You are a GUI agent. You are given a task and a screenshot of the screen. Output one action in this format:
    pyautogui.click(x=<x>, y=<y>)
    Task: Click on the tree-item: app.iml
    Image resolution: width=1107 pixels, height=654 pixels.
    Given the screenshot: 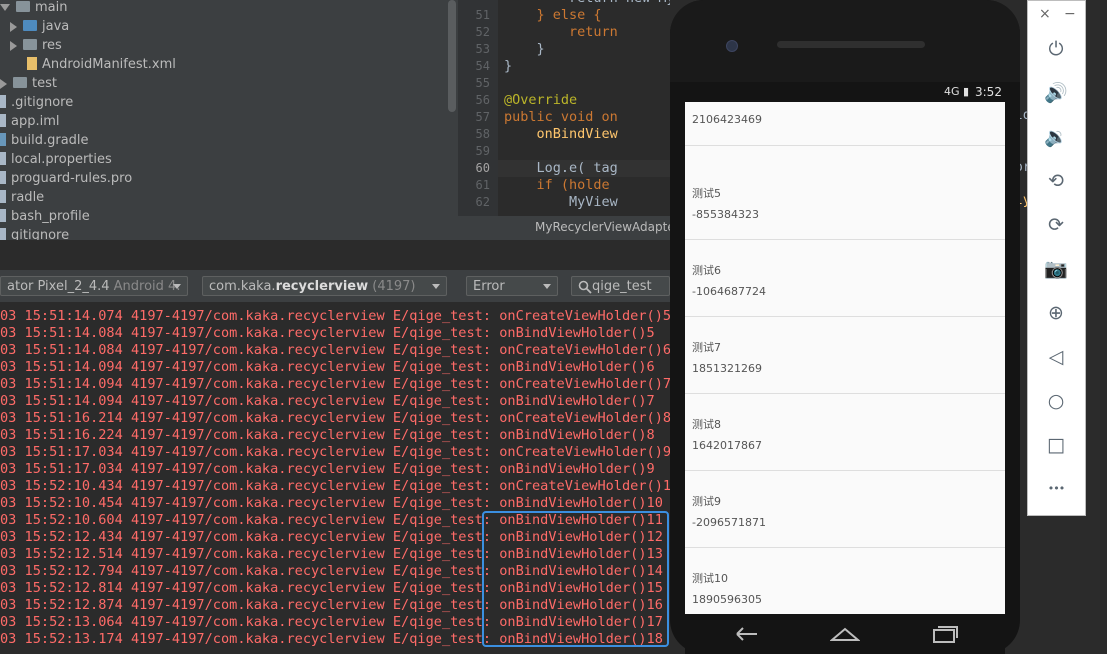 What is the action you would take?
    pyautogui.click(x=30, y=121)
    